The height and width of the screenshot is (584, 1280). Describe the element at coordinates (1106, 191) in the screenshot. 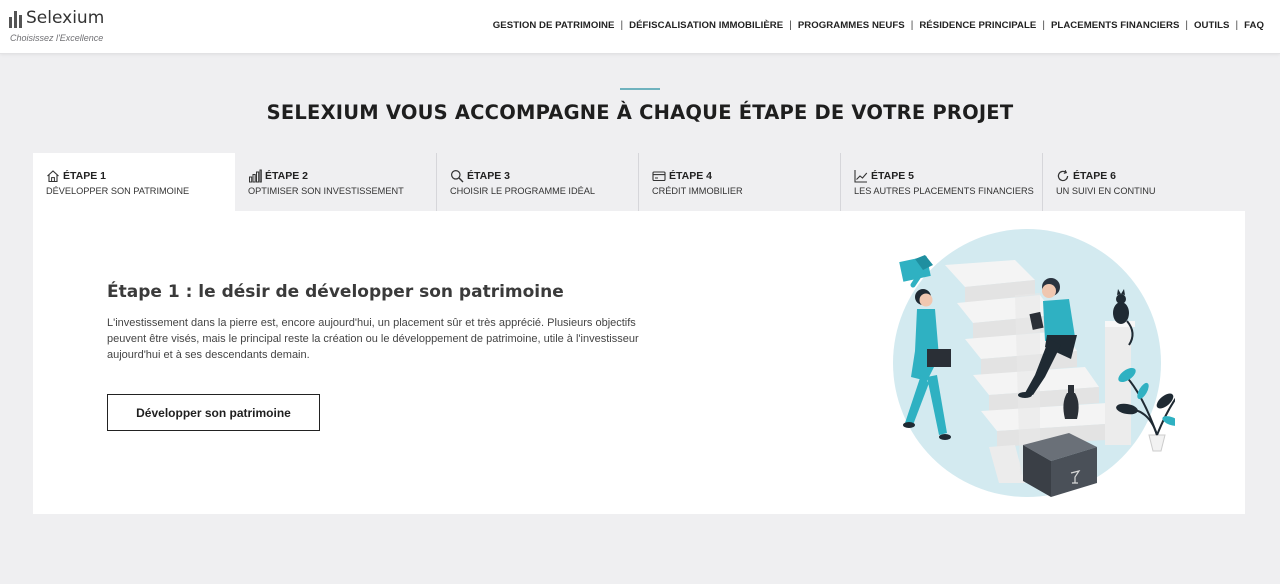

I see `tab-subtitle: UN SUIVI EN CONTINU` at that location.